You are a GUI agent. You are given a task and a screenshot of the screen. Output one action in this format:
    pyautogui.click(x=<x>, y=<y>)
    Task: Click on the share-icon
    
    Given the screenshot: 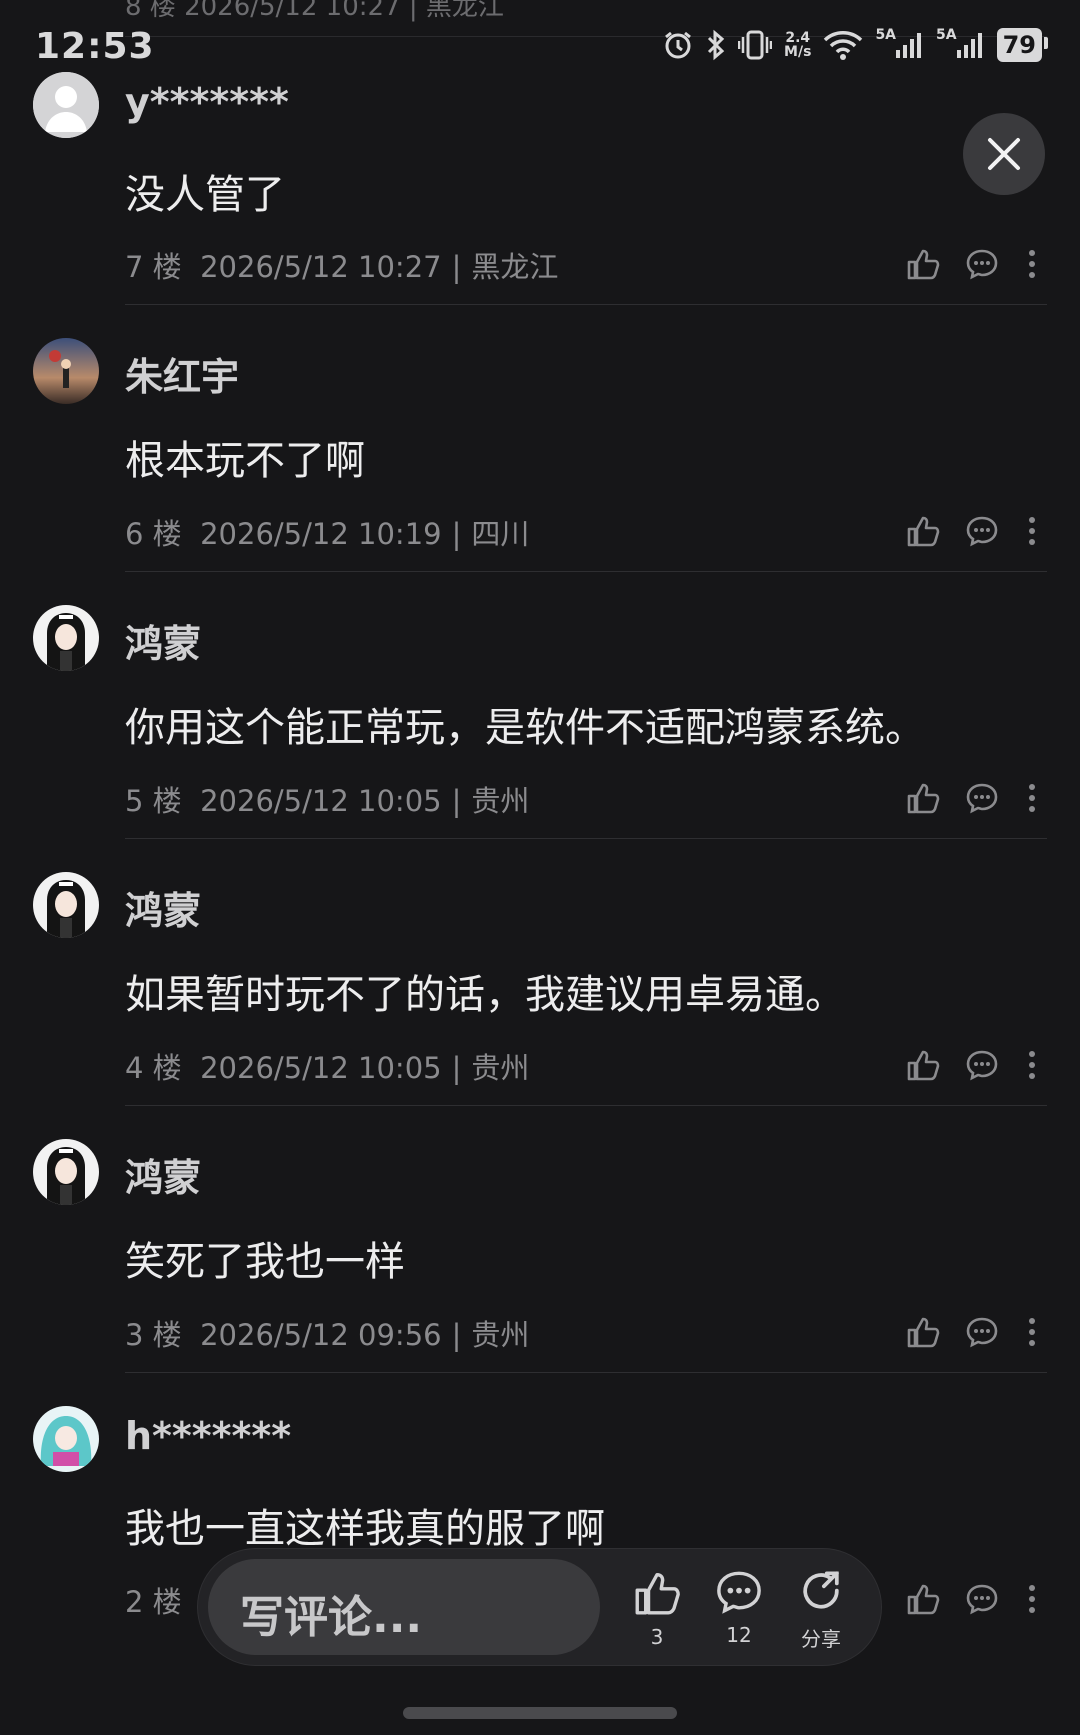 What is the action you would take?
    pyautogui.click(x=821, y=1590)
    